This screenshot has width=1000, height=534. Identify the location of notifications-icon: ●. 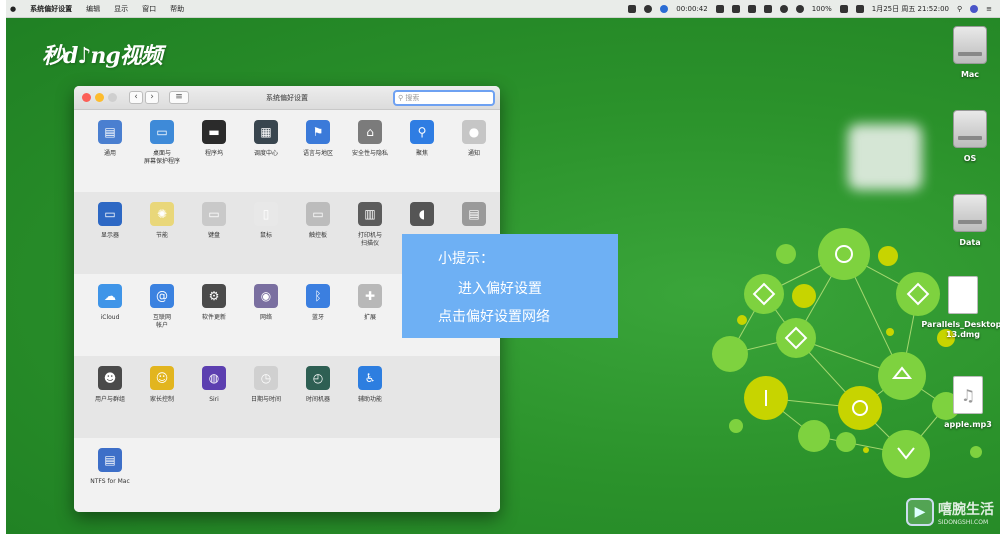
(474, 132).